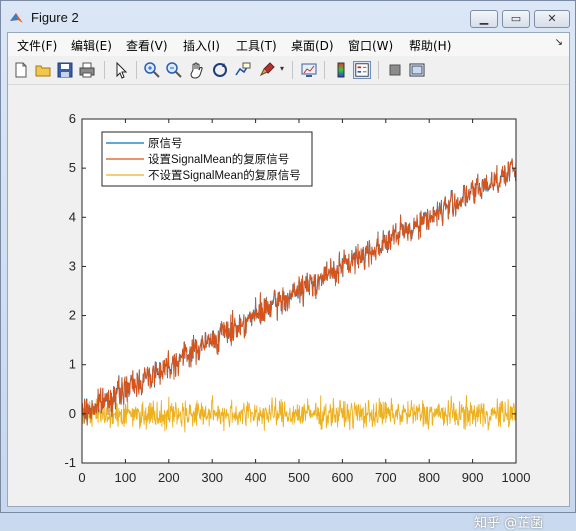  What do you see at coordinates (473, 477) in the screenshot?
I see `x-tick-label: 900` at bounding box center [473, 477].